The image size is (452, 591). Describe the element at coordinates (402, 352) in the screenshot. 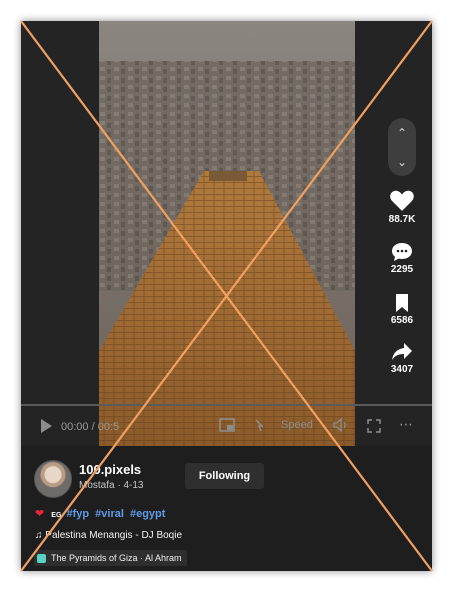

I see `share-icon` at that location.